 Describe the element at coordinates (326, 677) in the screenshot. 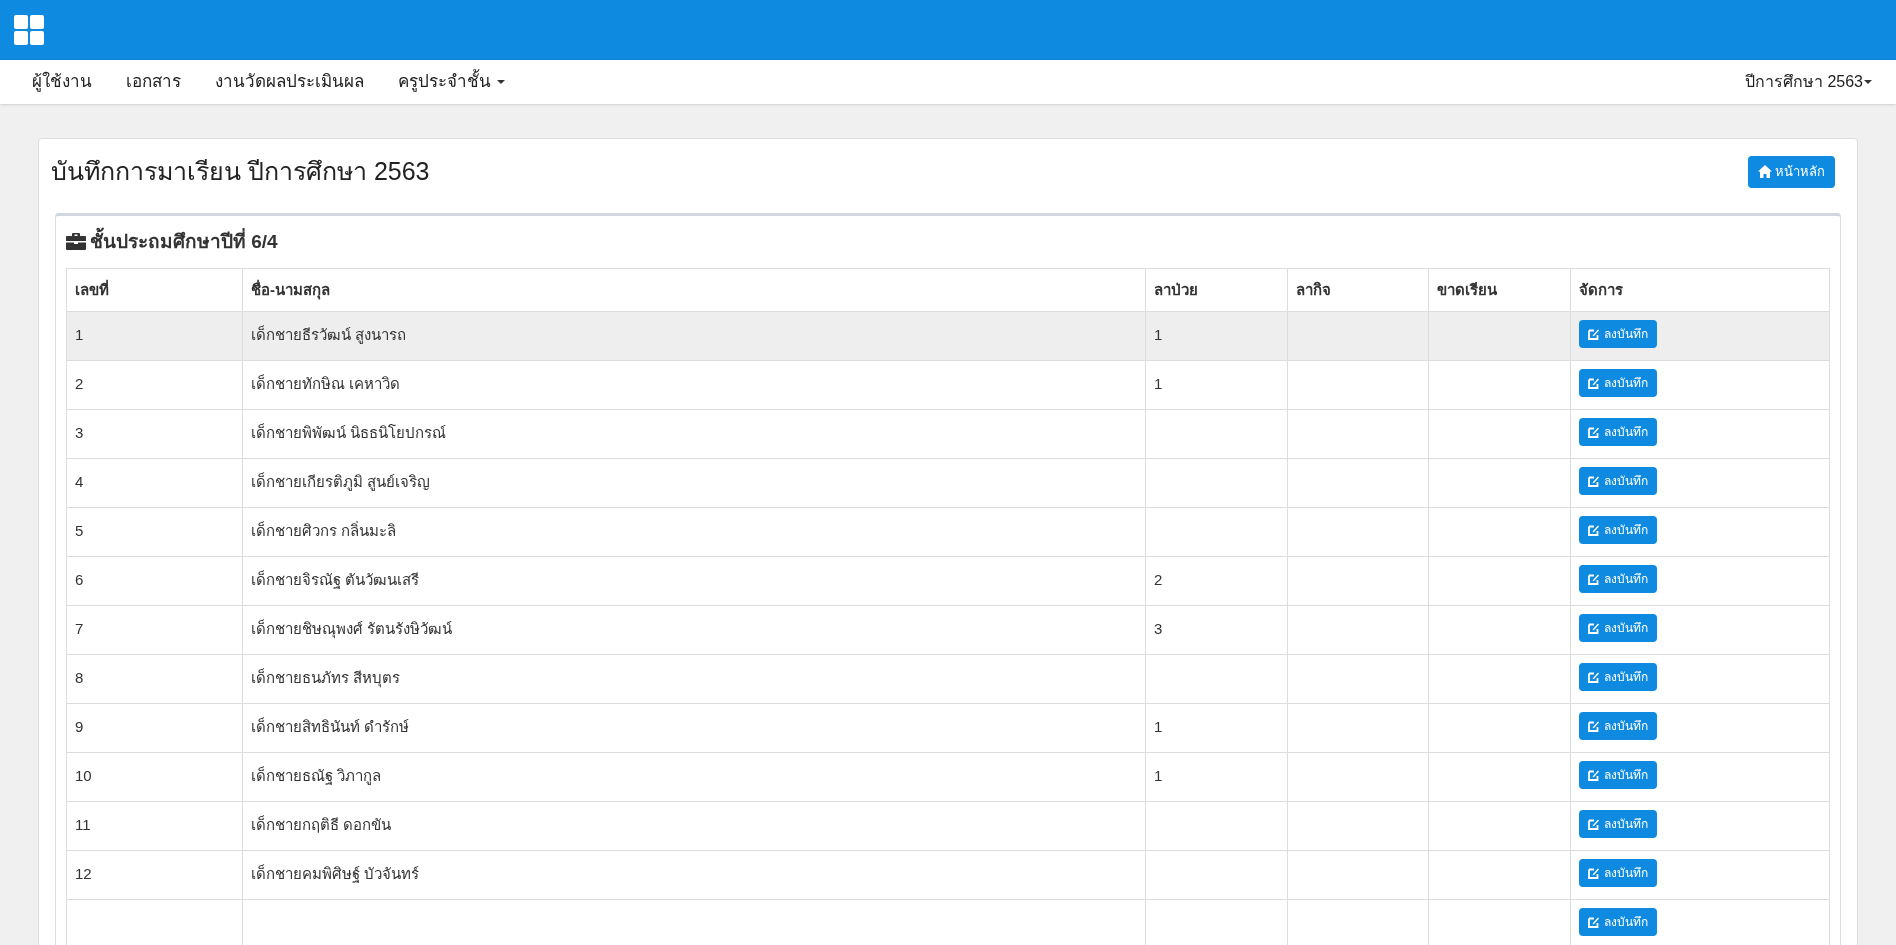

I see `table-cell: เด็กชายธนภัทร สีหบุตร` at that location.